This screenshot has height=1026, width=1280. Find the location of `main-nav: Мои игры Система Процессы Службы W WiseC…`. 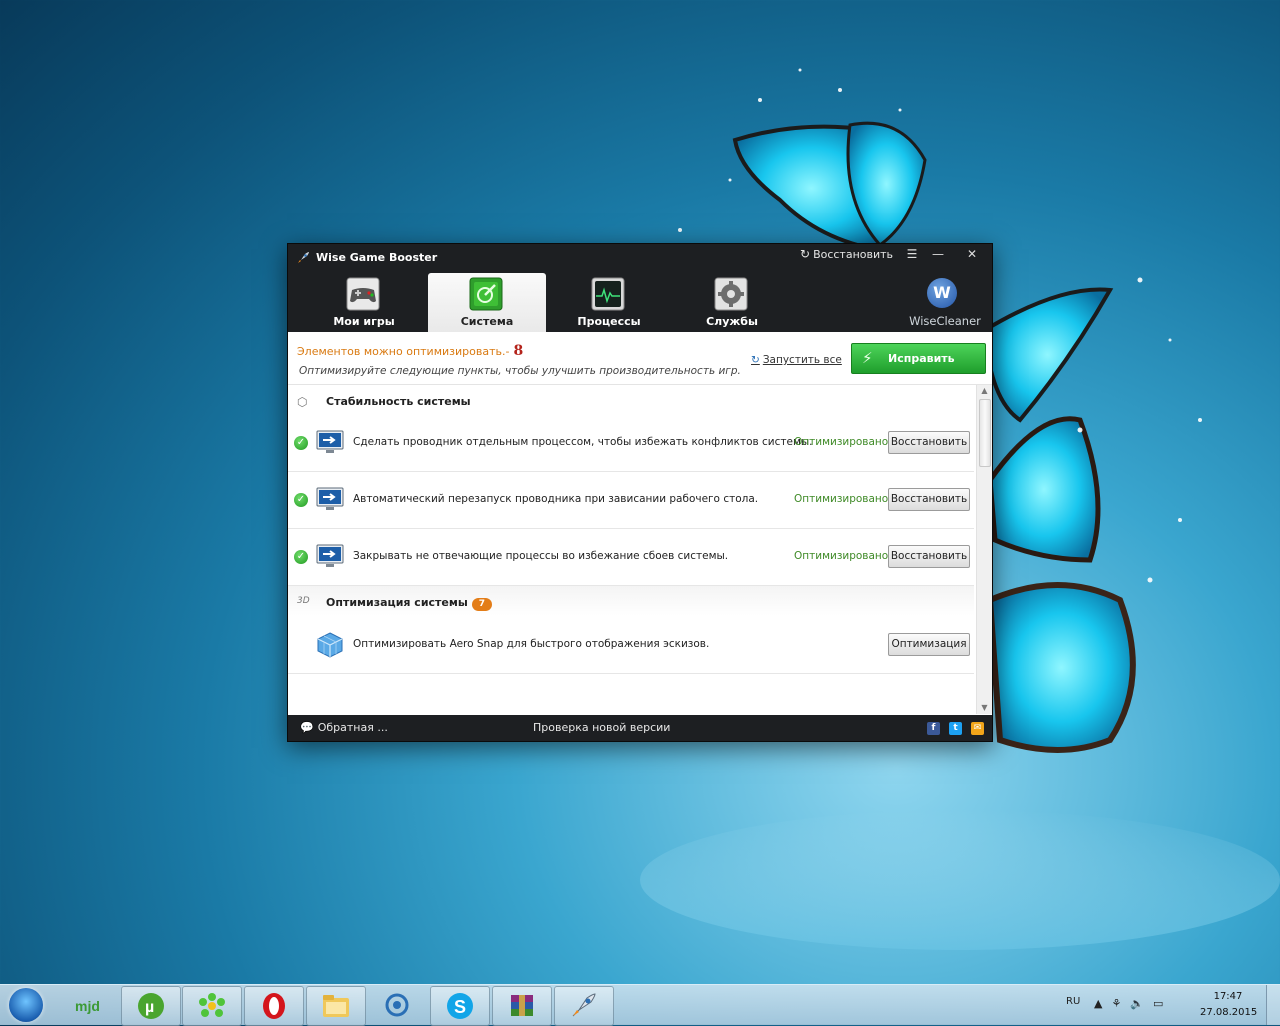

main-nav: Мои игры Система Процессы Службы W WiseC… is located at coordinates (640, 302).